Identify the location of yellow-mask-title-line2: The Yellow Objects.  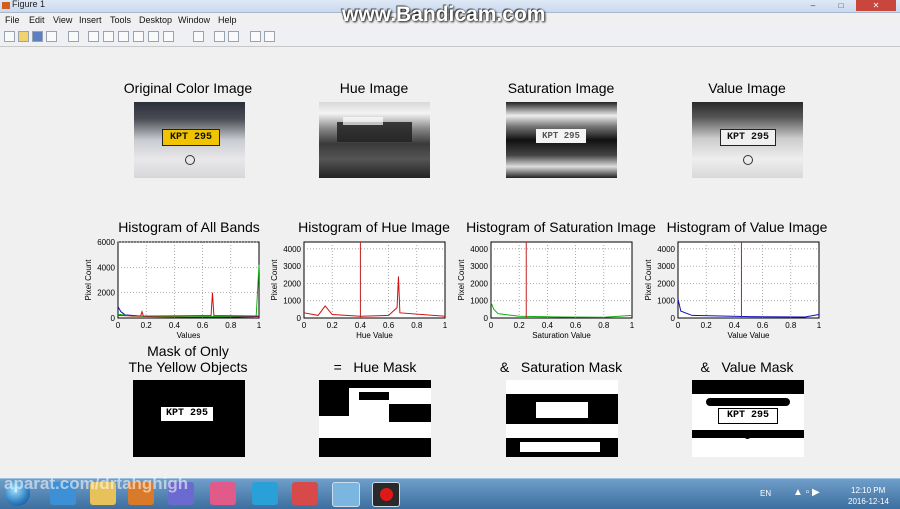
(188, 367).